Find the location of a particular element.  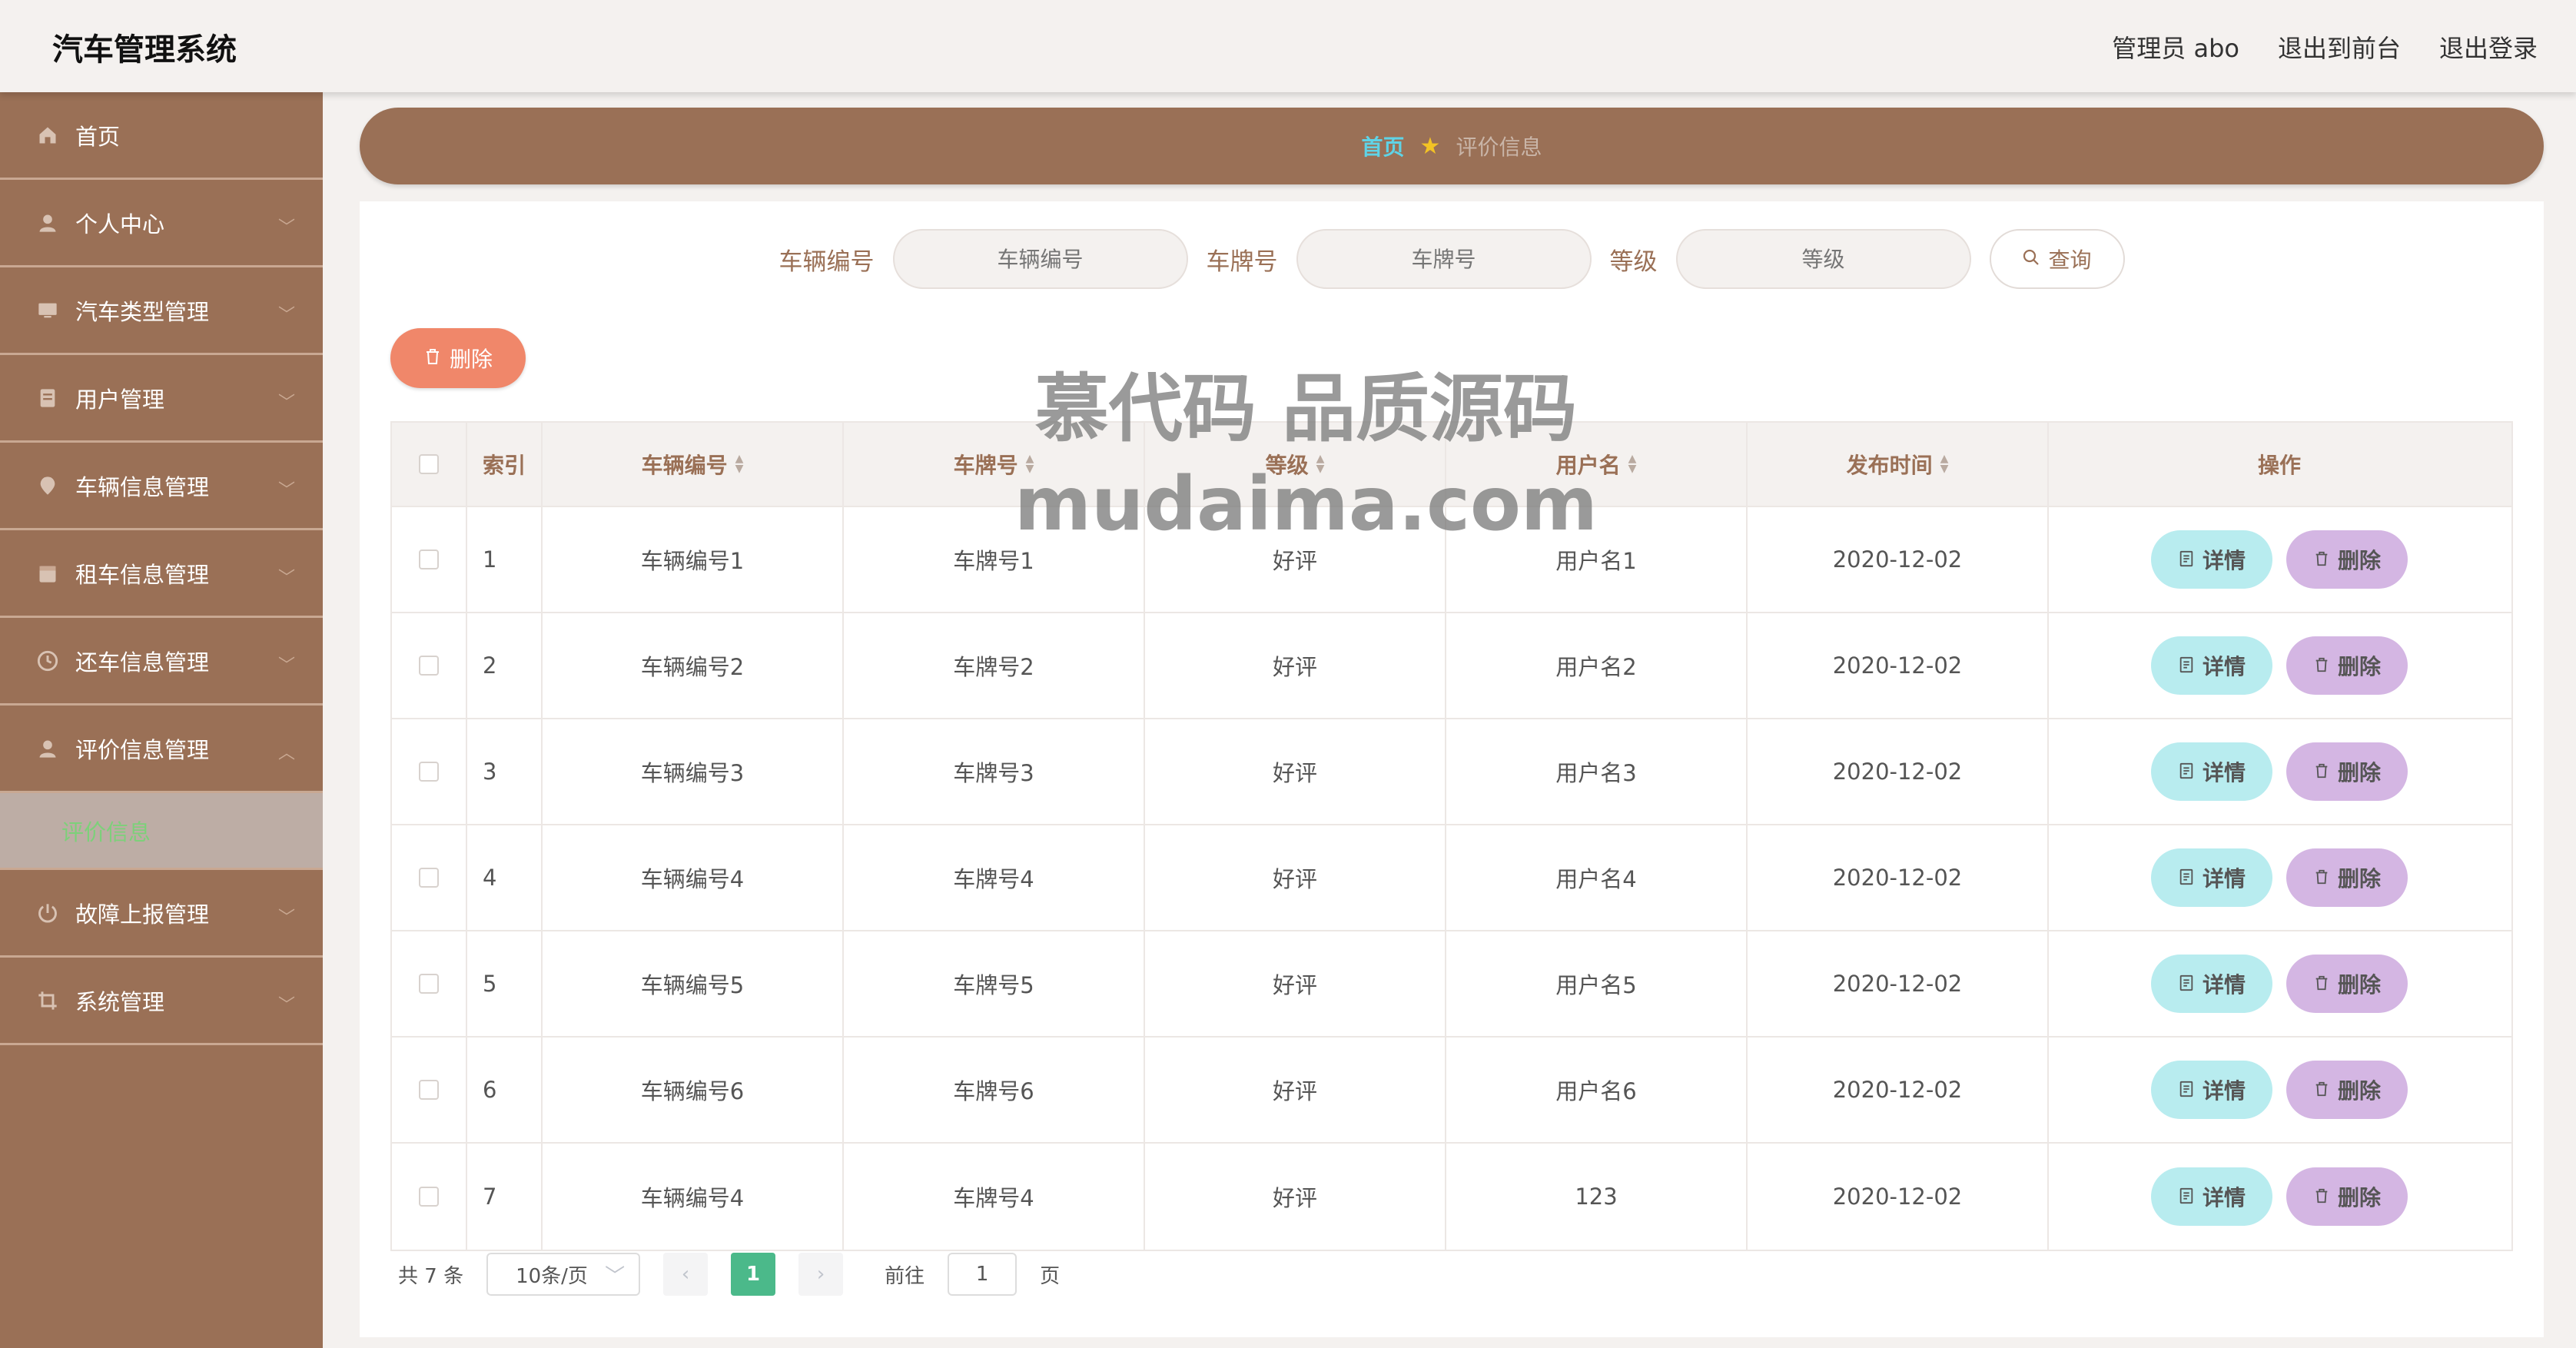

sidebar-item-personal-center: 个人中心 ﹀ is located at coordinates (161, 223).